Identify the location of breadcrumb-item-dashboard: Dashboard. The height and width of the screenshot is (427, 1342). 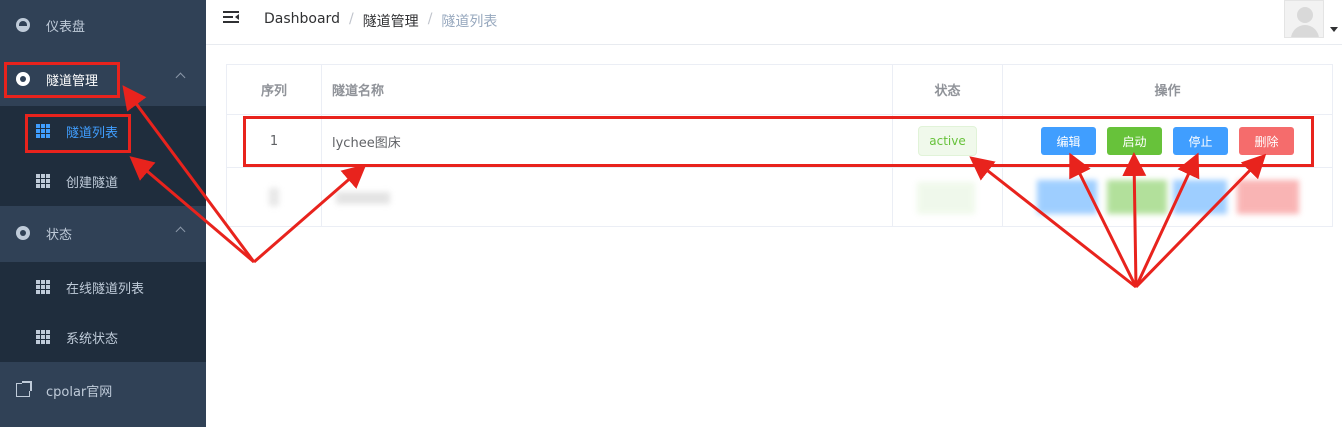
(302, 21).